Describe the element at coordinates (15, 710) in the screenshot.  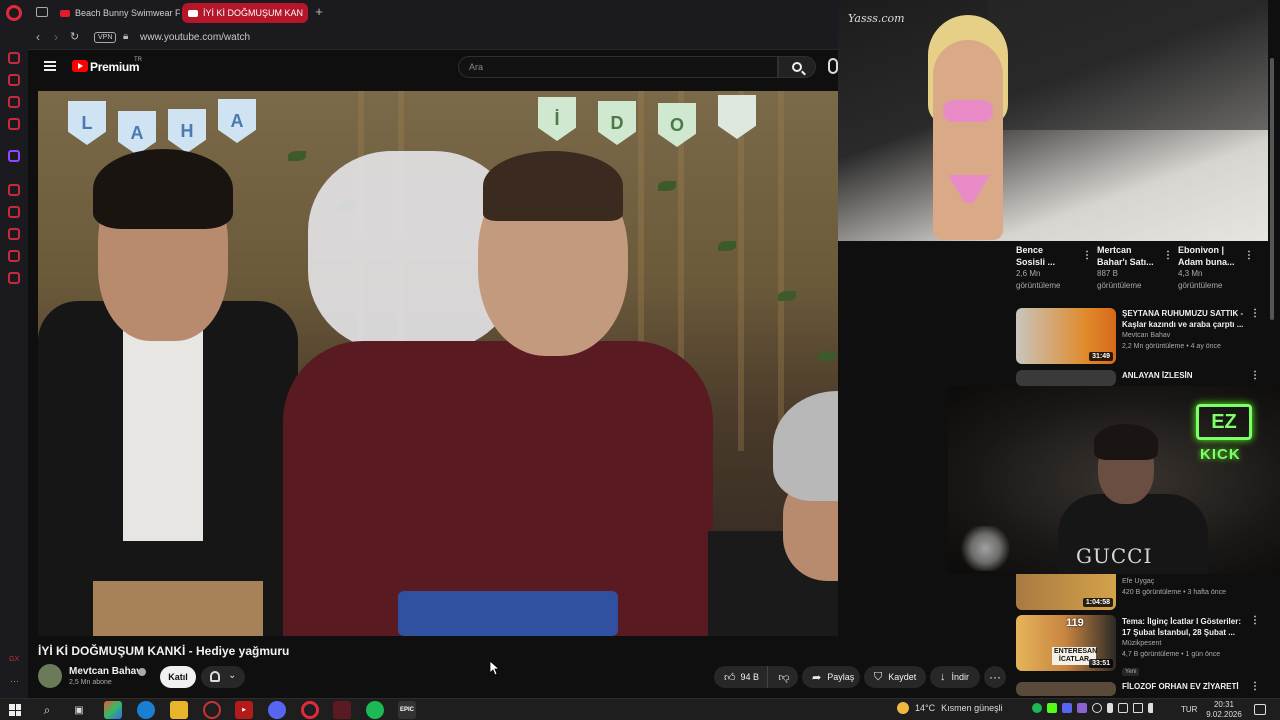
I see `start-button` at that location.